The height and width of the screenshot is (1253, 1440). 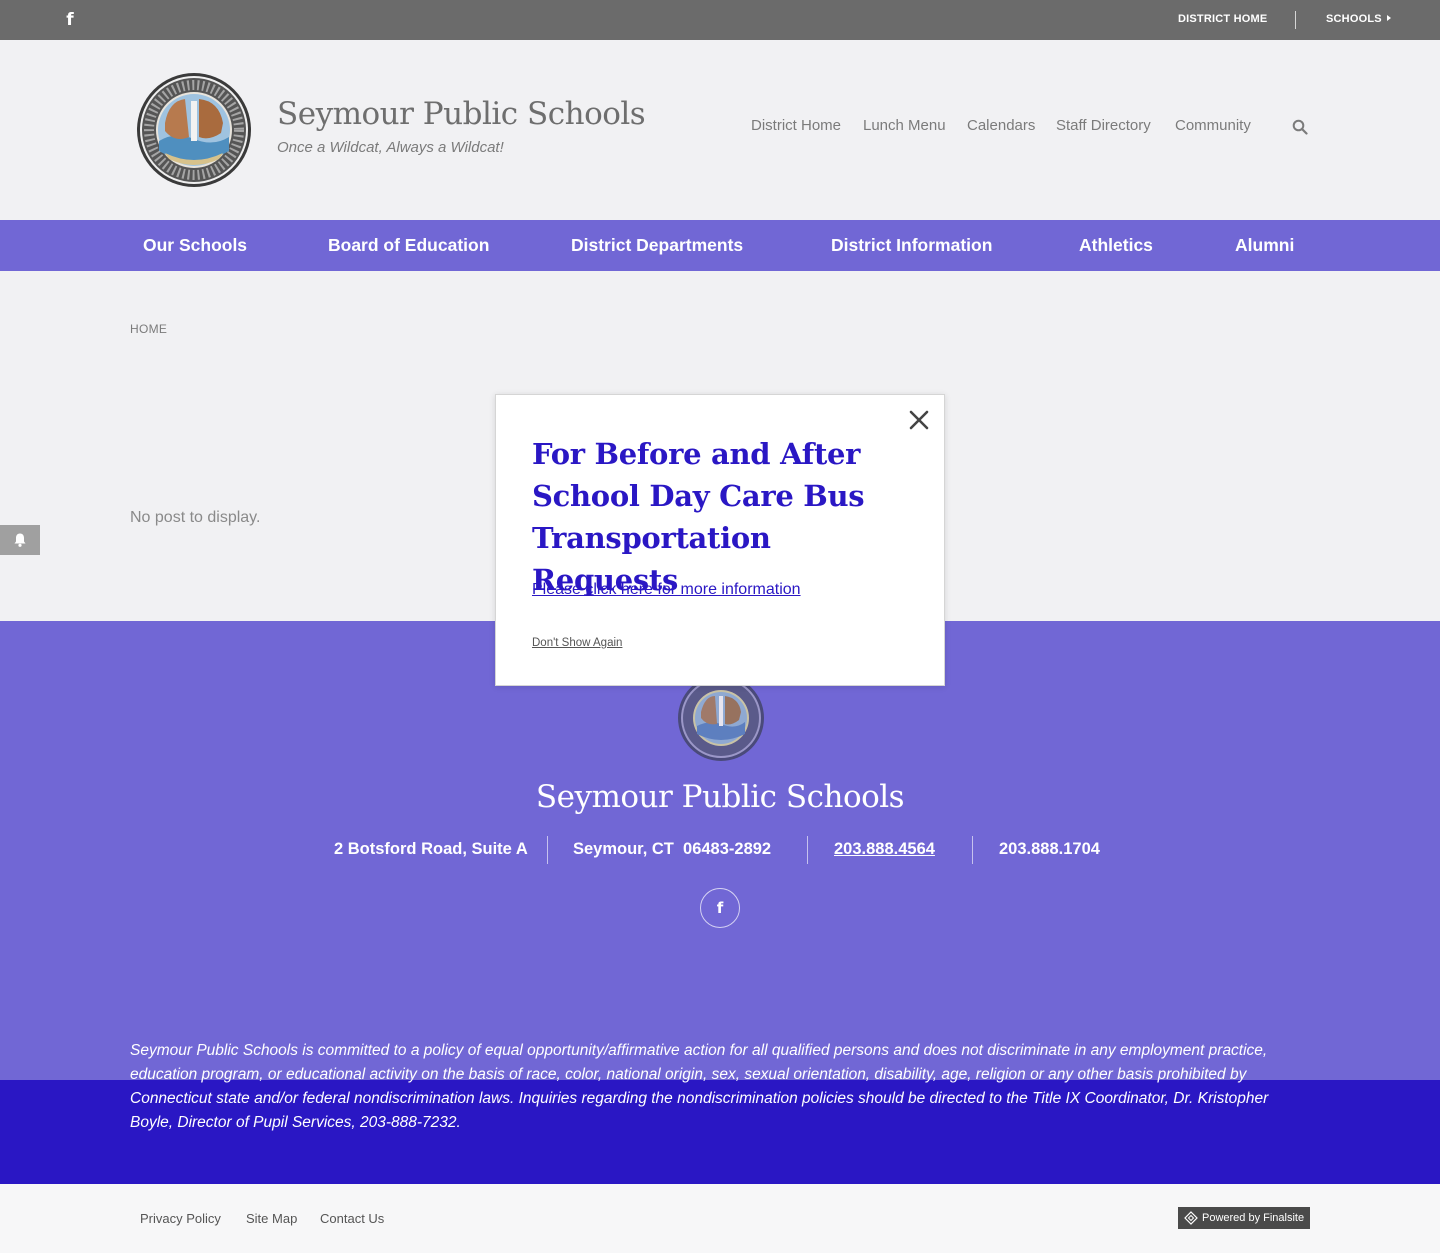 I want to click on utility-bar: f DISTRICT HOME SCHOOLS, so click(x=720, y=20).